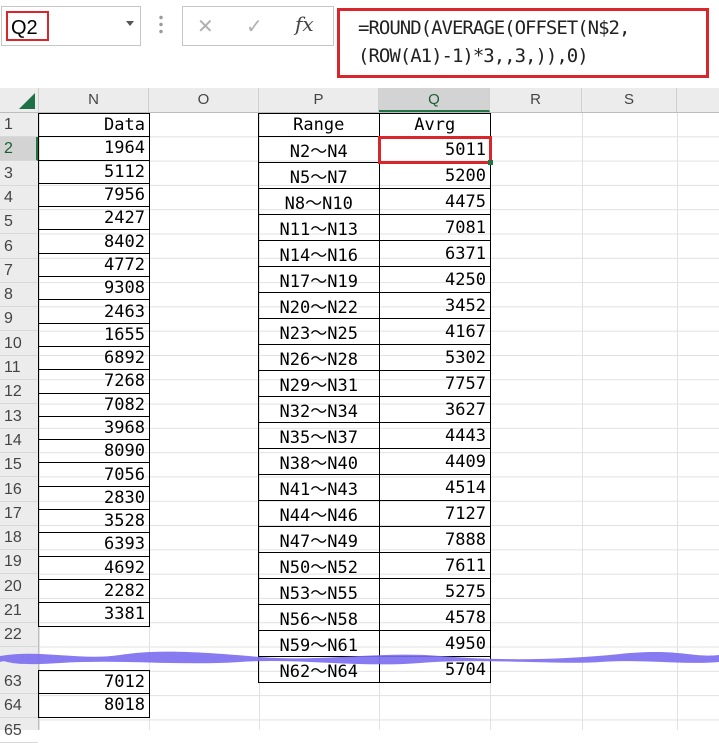  Describe the element at coordinates (19, 271) in the screenshot. I see `row-header-7: 7` at that location.